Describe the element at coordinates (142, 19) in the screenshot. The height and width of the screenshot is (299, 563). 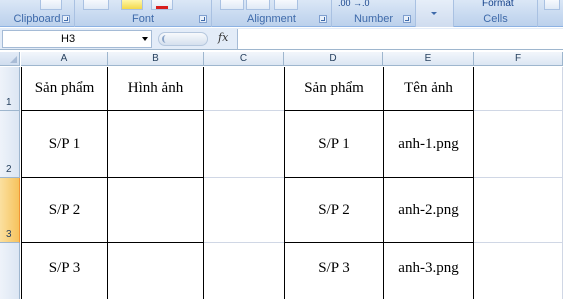
I see `font-group-label: Font` at that location.